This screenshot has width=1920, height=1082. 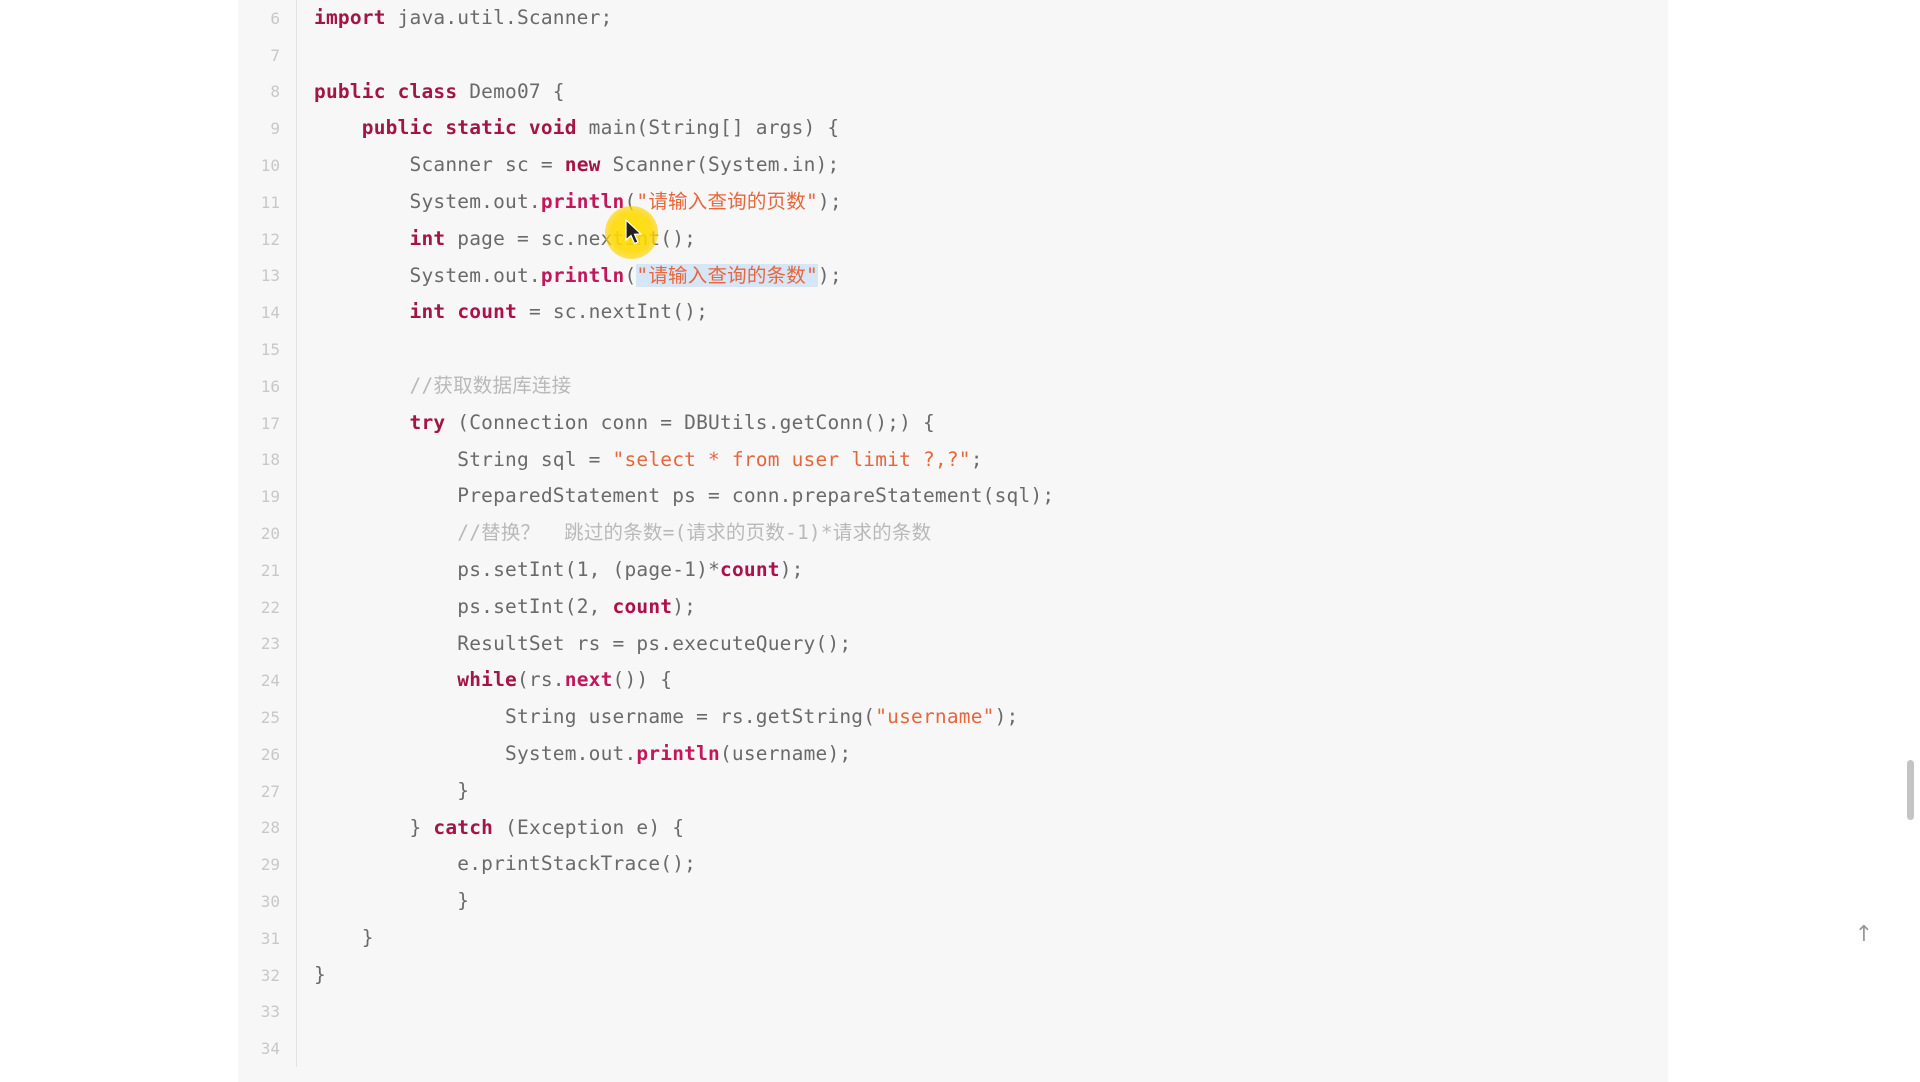 I want to click on code-token: Scanner sc =, so click(x=487, y=165).